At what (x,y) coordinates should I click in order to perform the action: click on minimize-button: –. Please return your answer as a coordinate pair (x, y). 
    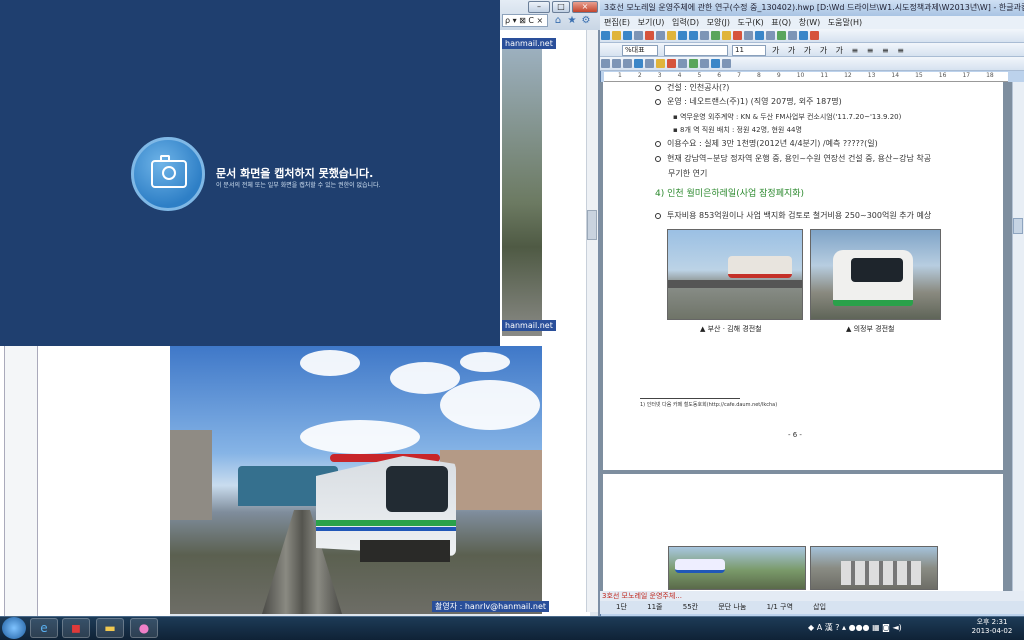
    Looking at the image, I should click on (539, 7).